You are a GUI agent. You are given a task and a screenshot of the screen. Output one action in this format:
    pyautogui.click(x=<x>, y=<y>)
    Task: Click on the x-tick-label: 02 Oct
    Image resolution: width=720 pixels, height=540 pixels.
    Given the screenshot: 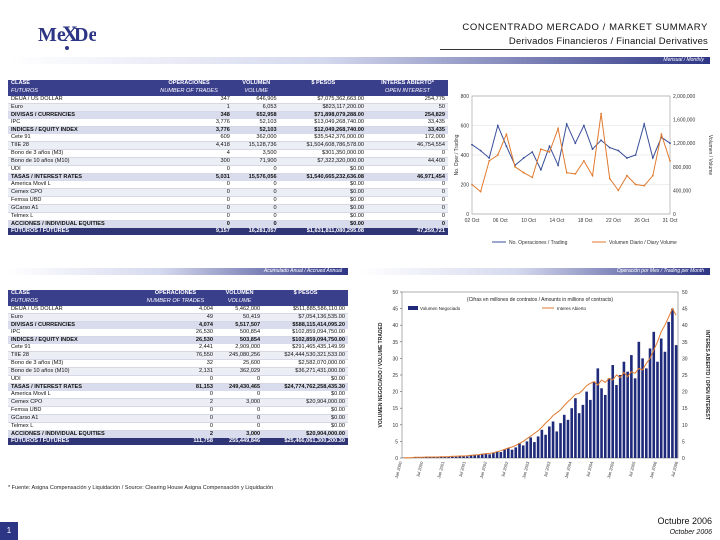 What is the action you would take?
    pyautogui.click(x=472, y=221)
    